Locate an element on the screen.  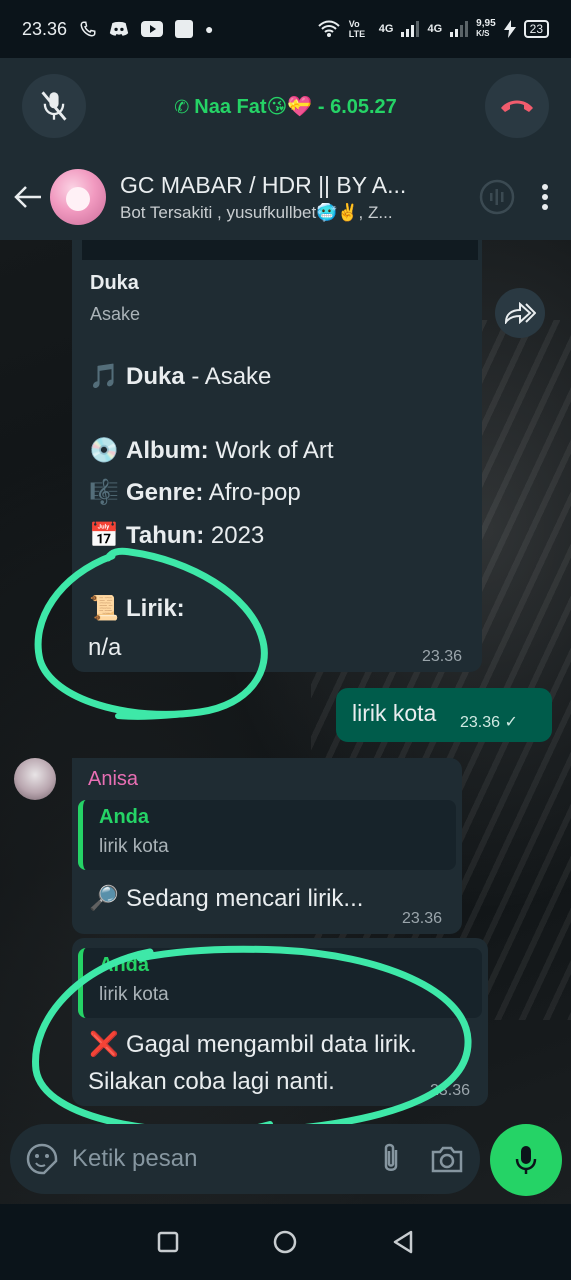
forward-button is located at coordinates (520, 313).